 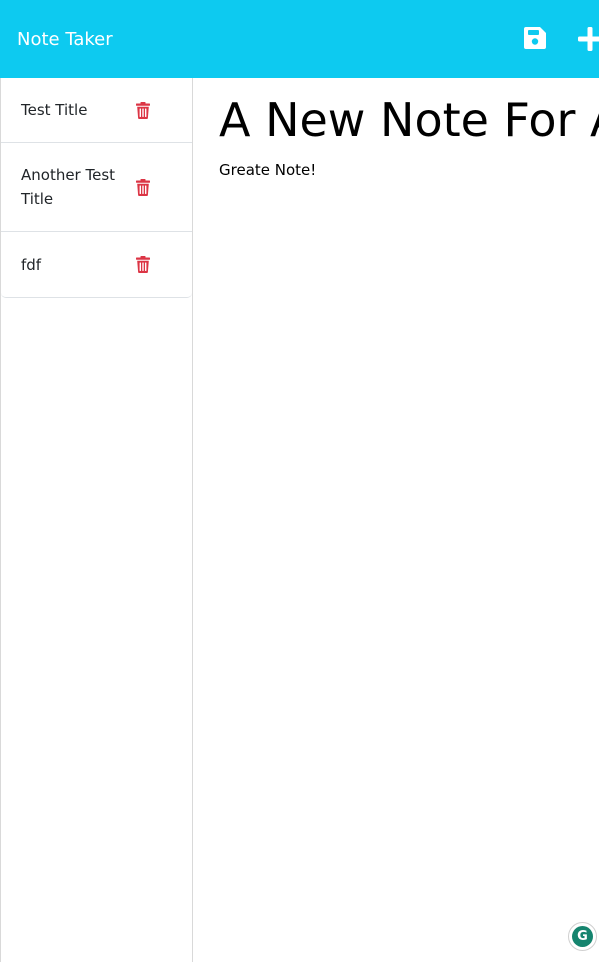 I want to click on list-item: Test Title, so click(x=96, y=110).